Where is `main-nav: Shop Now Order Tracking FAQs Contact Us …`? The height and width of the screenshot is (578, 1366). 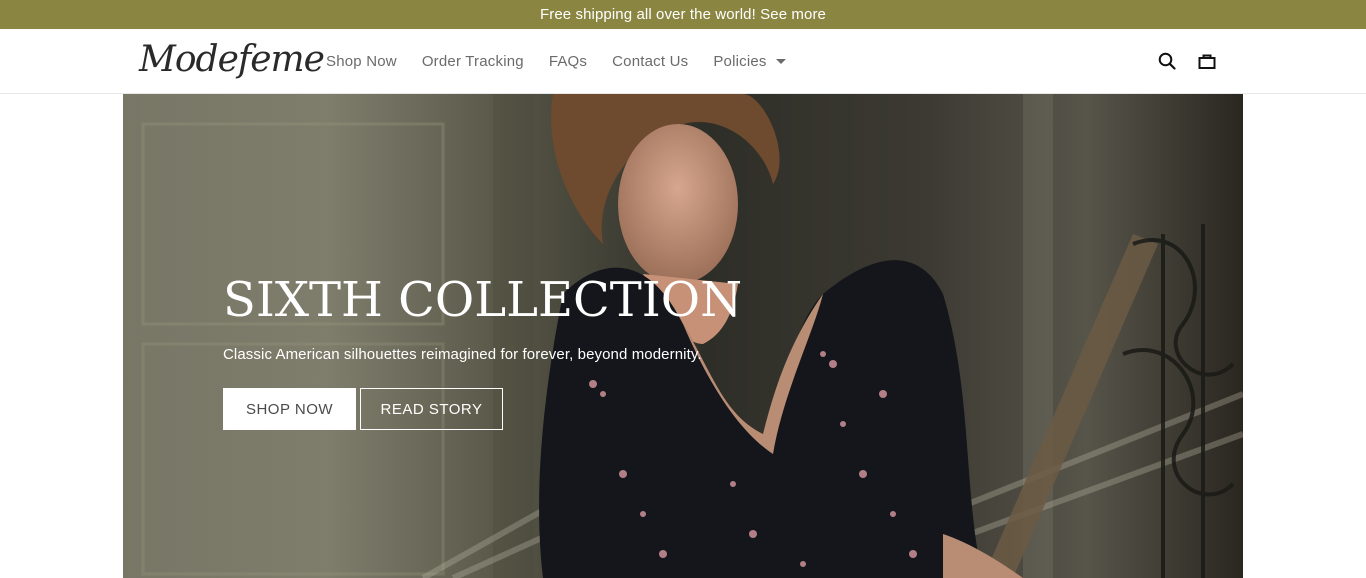 main-nav: Shop Now Order Tracking FAQs Contact Us … is located at coordinates (568, 61).